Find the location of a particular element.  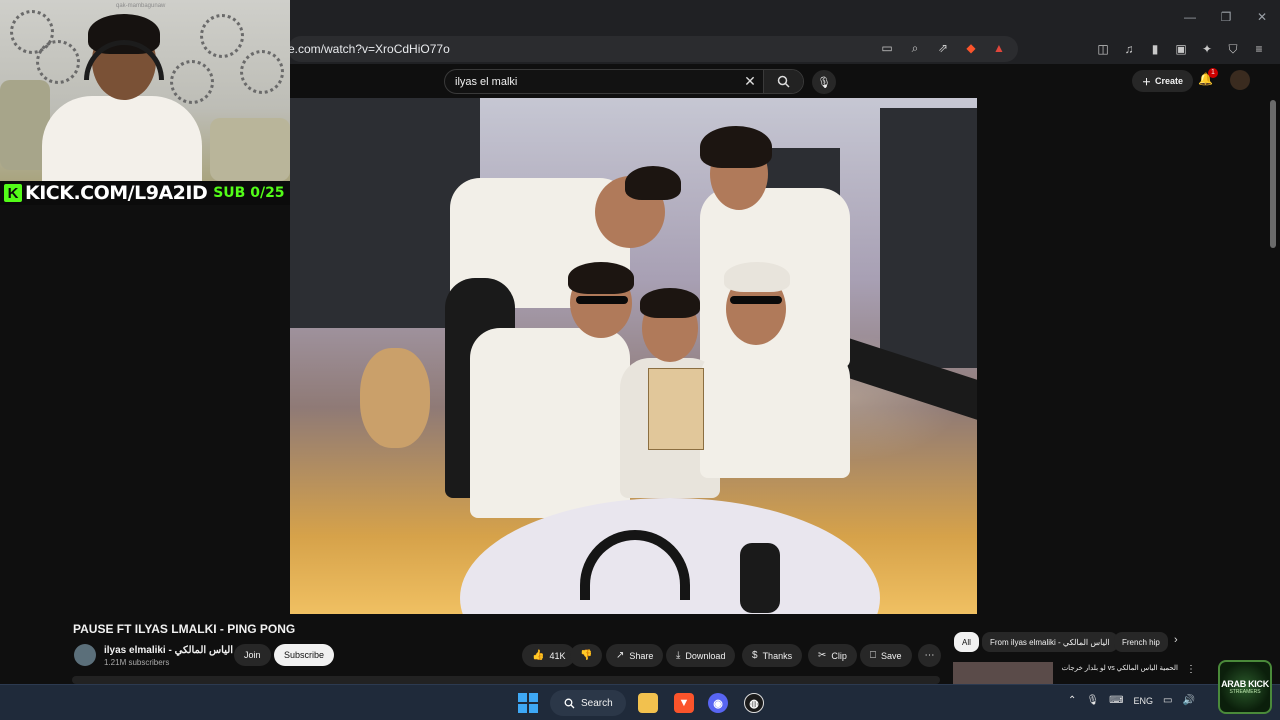

download-button: ⤓ Download is located at coordinates (701, 655).